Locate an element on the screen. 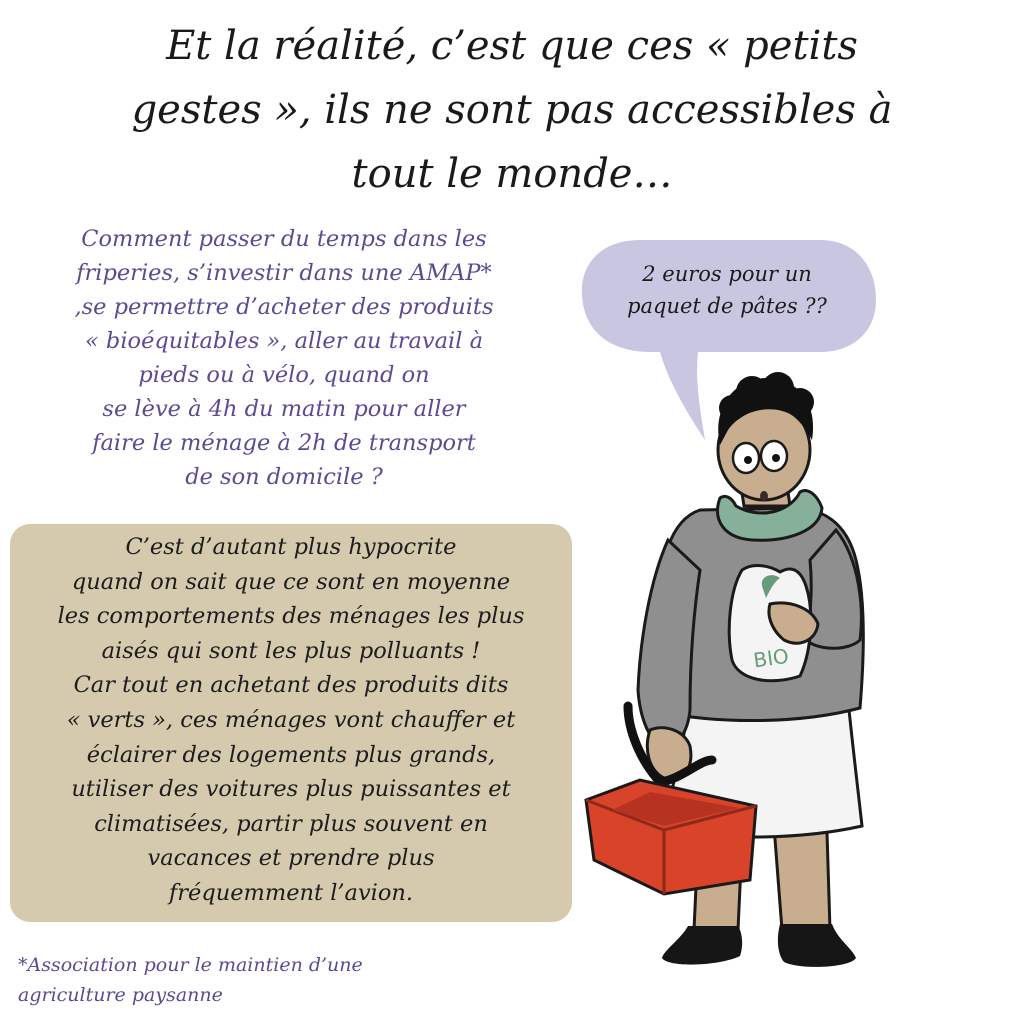 The image size is (1024, 1024). mouth is located at coordinates (764, 496).